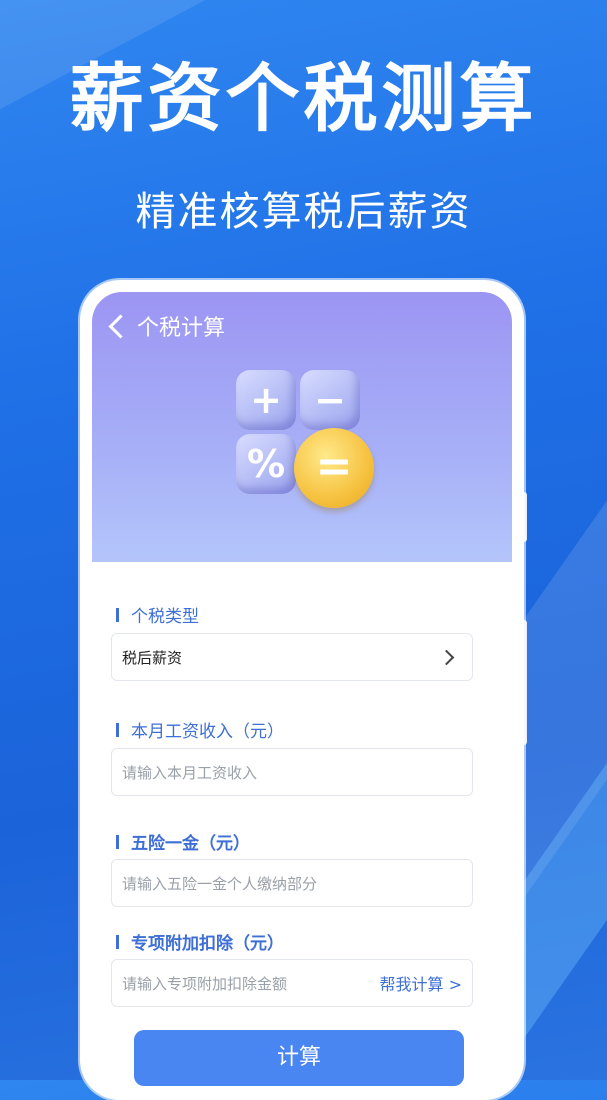 This screenshot has width=607, height=1100. I want to click on section-label-insurance: 五险一金（元）, so click(183, 841).